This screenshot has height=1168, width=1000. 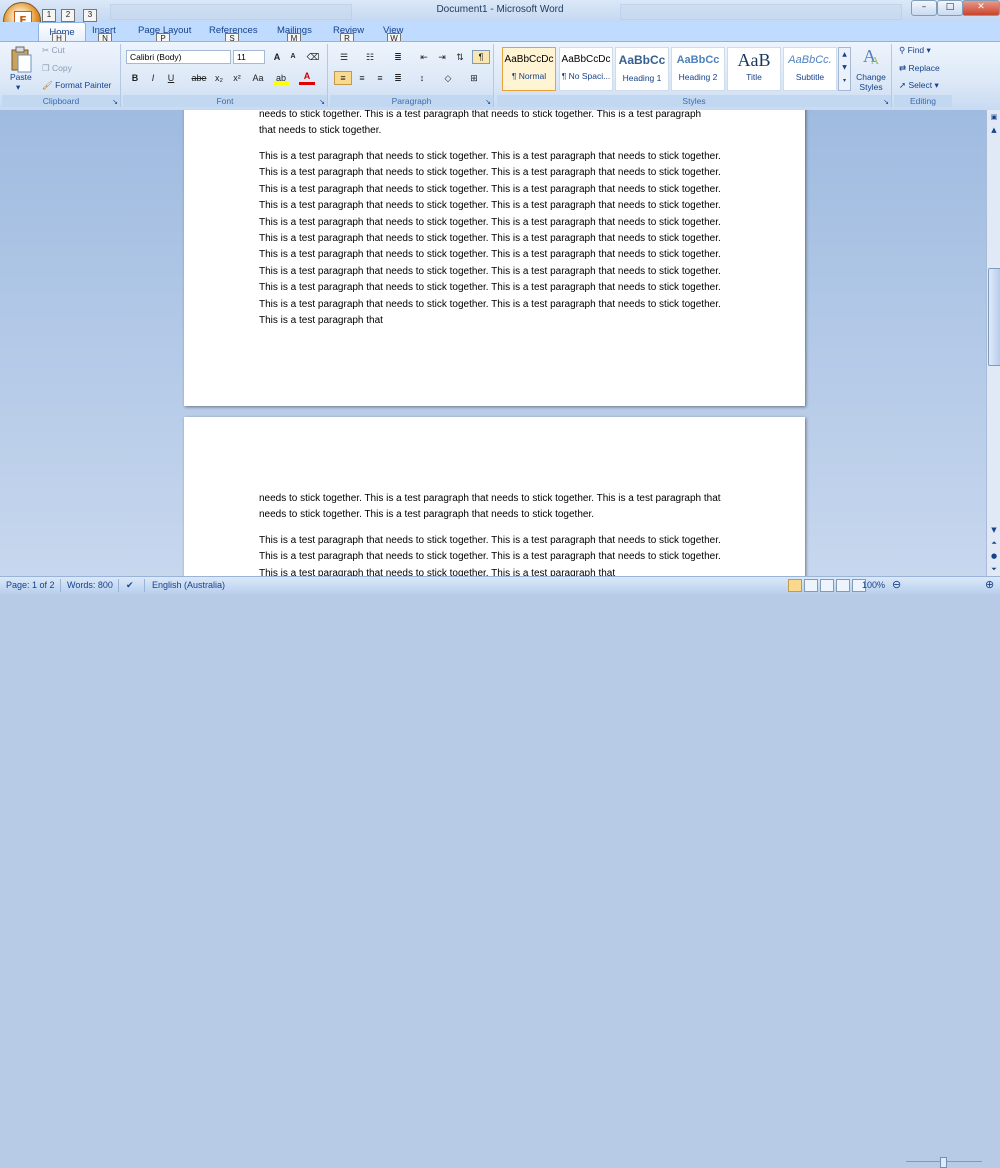 What do you see at coordinates (642, 69) in the screenshot?
I see `style-heading-1: AaBbCc Heading 1` at bounding box center [642, 69].